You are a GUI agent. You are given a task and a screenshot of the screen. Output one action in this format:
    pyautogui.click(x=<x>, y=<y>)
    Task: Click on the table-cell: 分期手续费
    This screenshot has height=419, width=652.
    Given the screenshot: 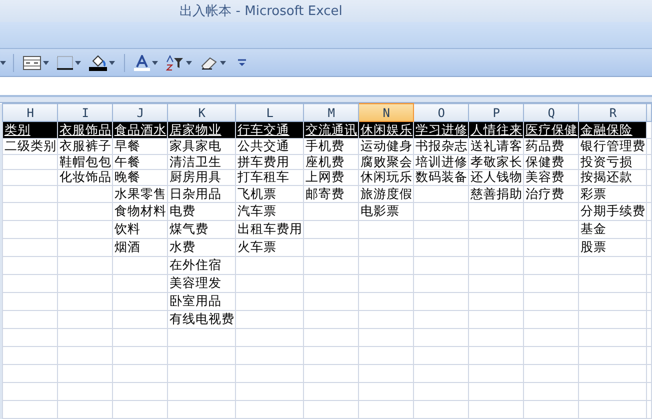 What is the action you would take?
    pyautogui.click(x=612, y=211)
    